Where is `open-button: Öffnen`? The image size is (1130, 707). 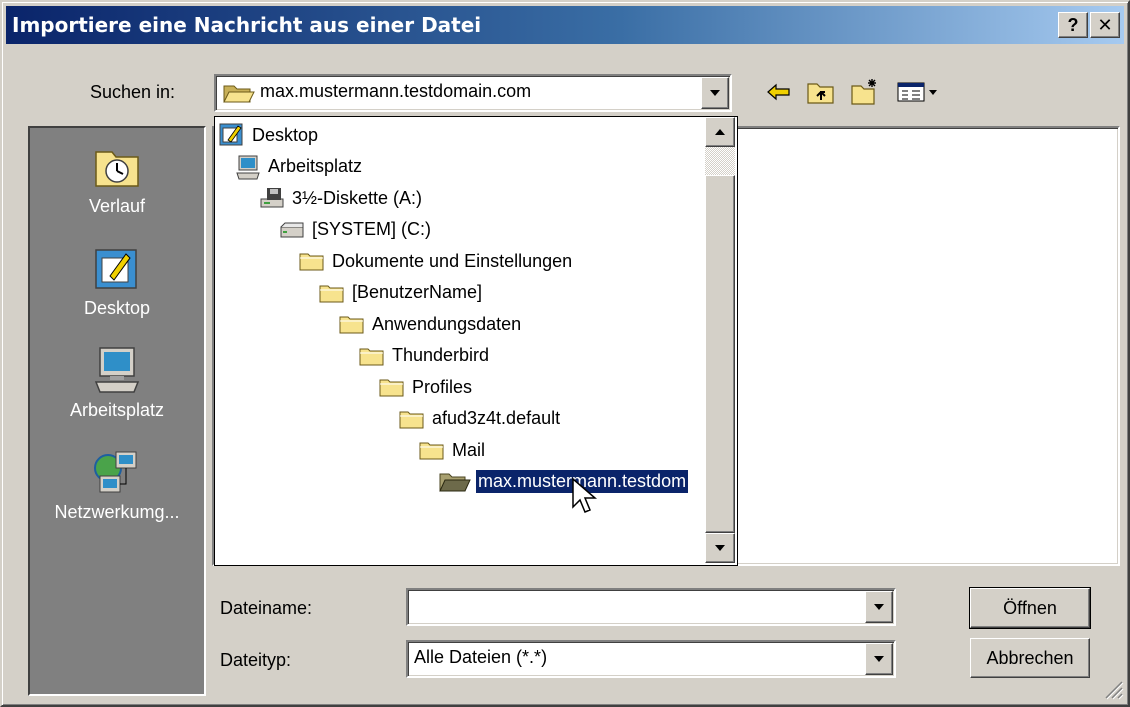 open-button: Öffnen is located at coordinates (1030, 608).